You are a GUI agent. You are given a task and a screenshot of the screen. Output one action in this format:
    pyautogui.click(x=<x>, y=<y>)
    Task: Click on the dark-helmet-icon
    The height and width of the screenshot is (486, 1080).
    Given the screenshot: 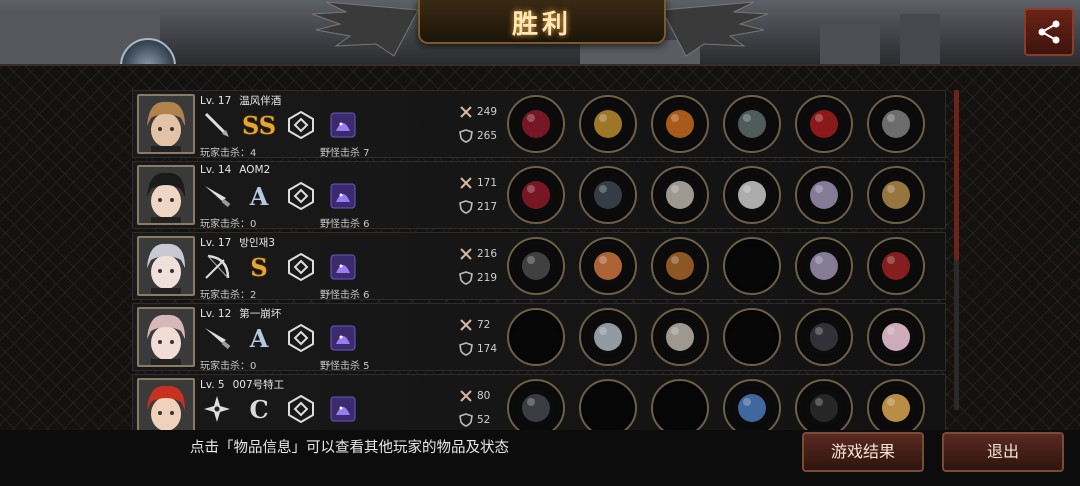 What is the action you would take?
    pyautogui.click(x=608, y=195)
    